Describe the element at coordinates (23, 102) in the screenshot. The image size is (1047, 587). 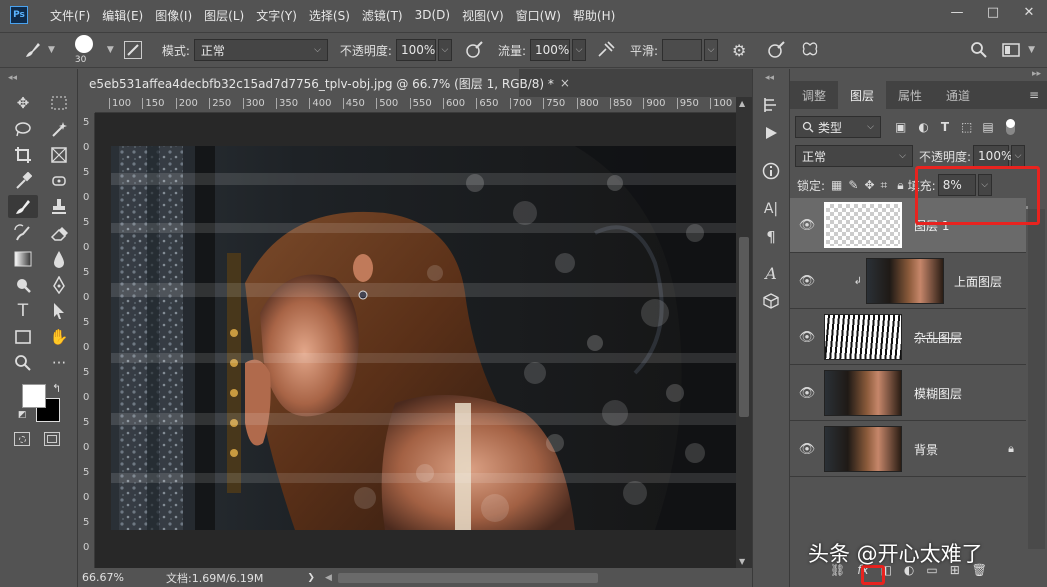
I see `move-tool-icon: ✥` at that location.